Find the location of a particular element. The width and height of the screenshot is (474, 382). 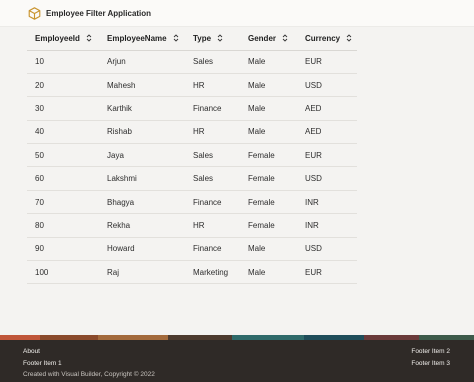

footer-link-item-2: Footer Item 2 is located at coordinates (430, 352).